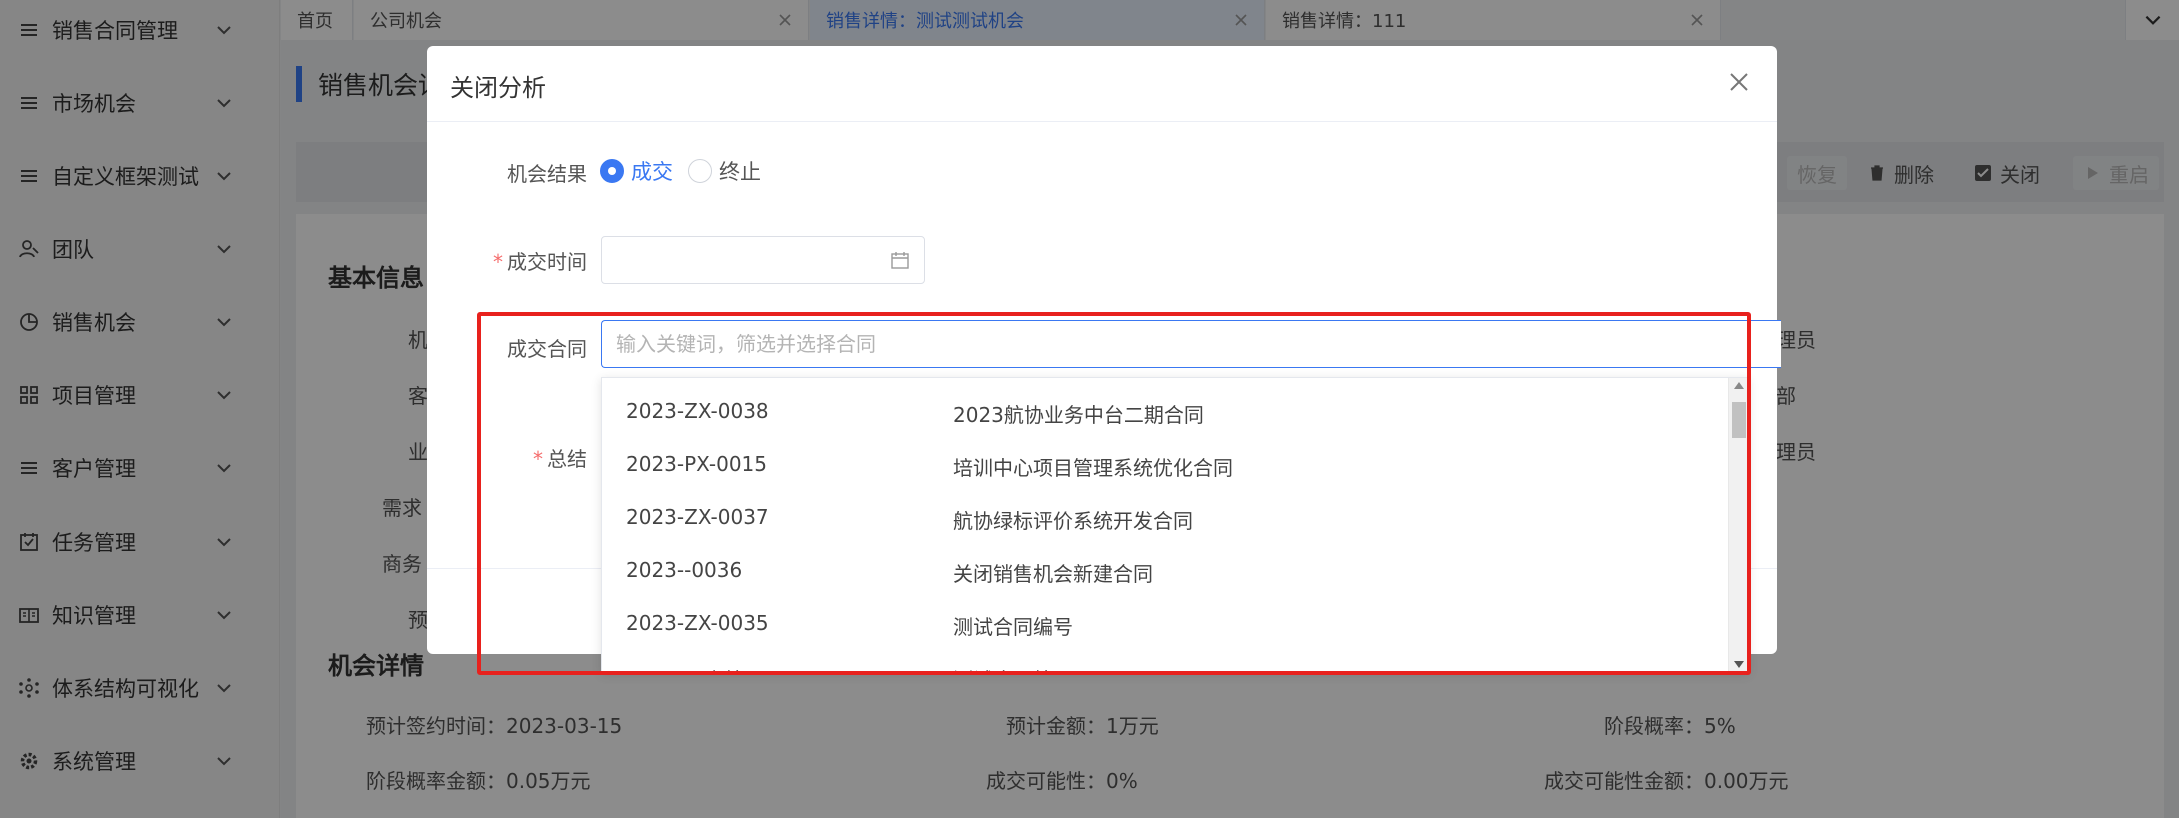  Describe the element at coordinates (1738, 525) in the screenshot. I see `dropdown-scrollbar` at that location.